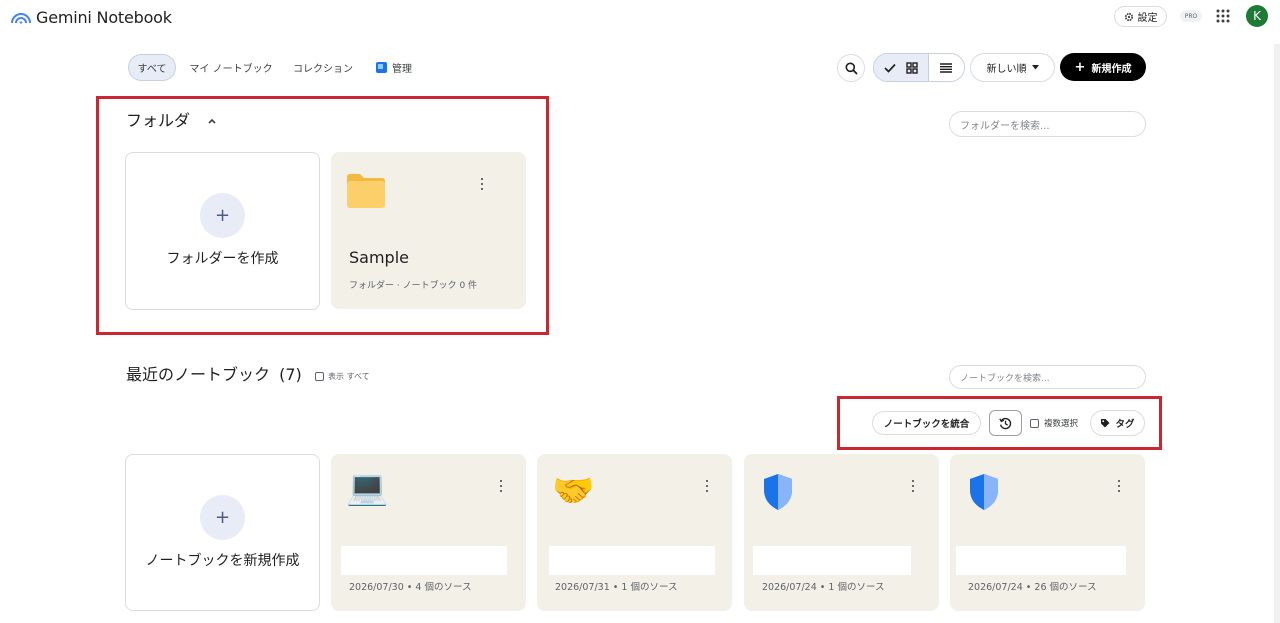 The height and width of the screenshot is (623, 1280). Describe the element at coordinates (1032, 587) in the screenshot. I see `notebook-meta: 2026/07/24 • 26 個のソース` at that location.